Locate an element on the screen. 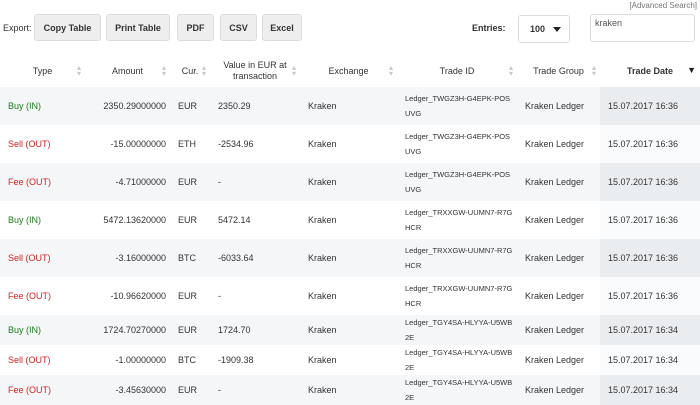 This screenshot has width=700, height=405. entries-select: 100 is located at coordinates (544, 29).